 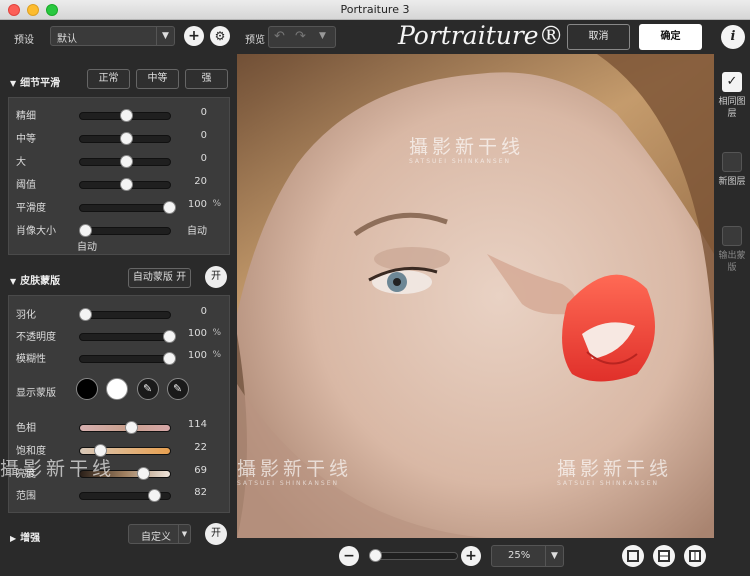 What do you see at coordinates (178, 389) in the screenshot?
I see `remove-color-picker: ✎` at bounding box center [178, 389].